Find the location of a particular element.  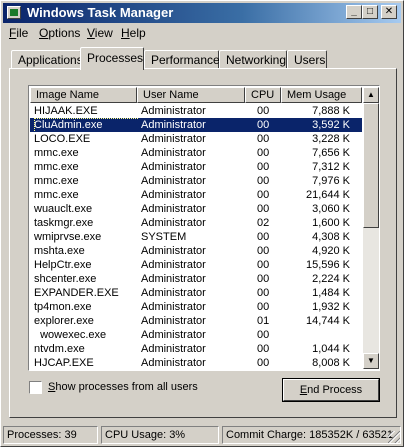

table-row: EXPANDER.EXE Administrator 00 1,484 K is located at coordinates (196, 293).